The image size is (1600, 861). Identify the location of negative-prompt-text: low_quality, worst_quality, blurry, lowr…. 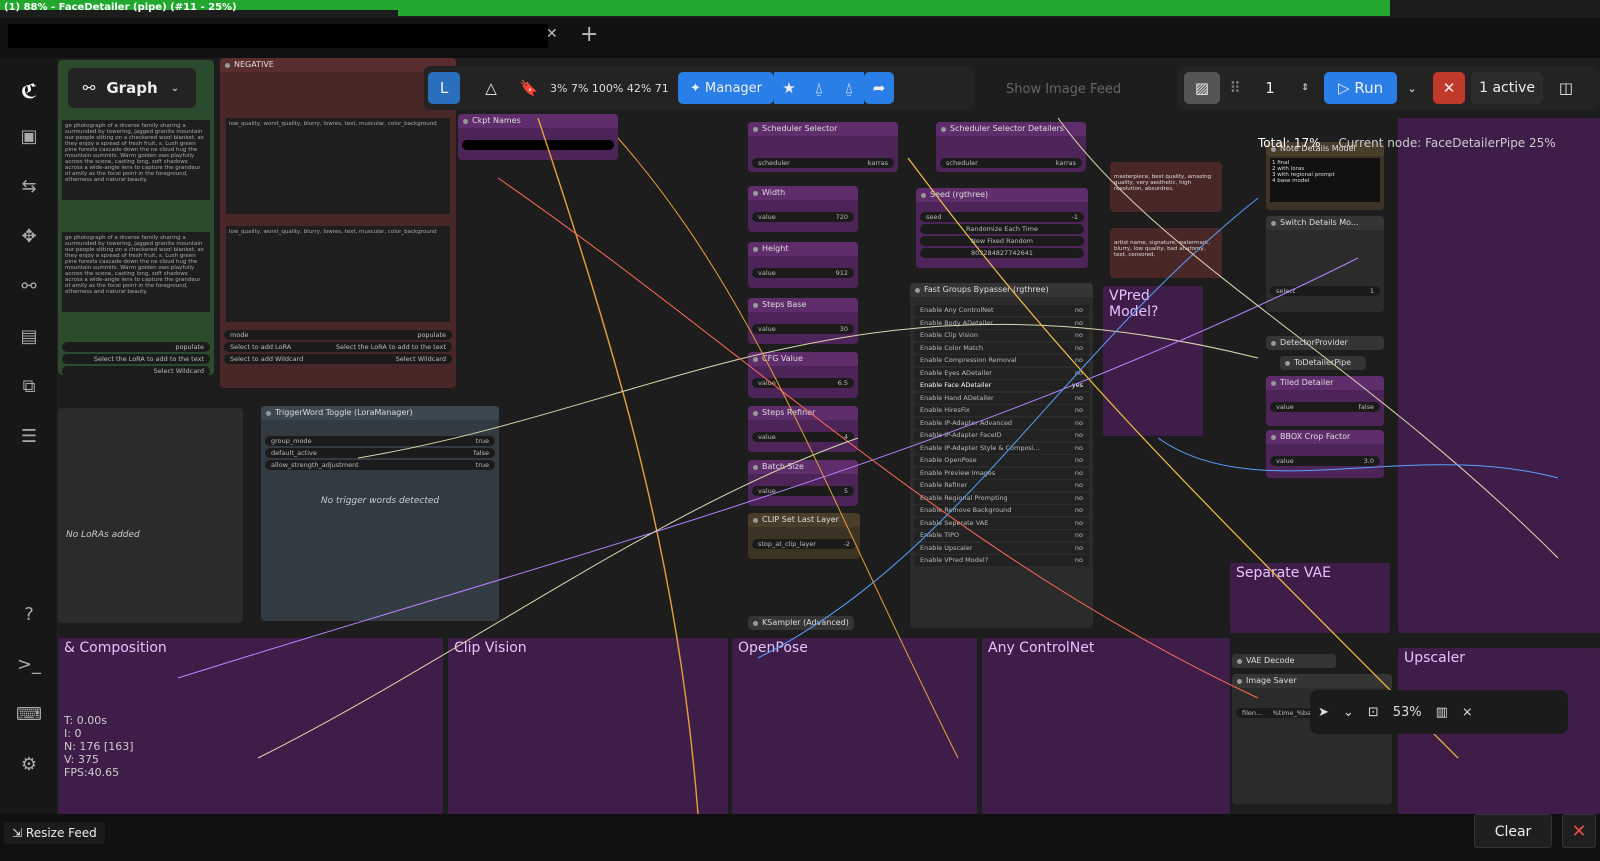
(338, 166).